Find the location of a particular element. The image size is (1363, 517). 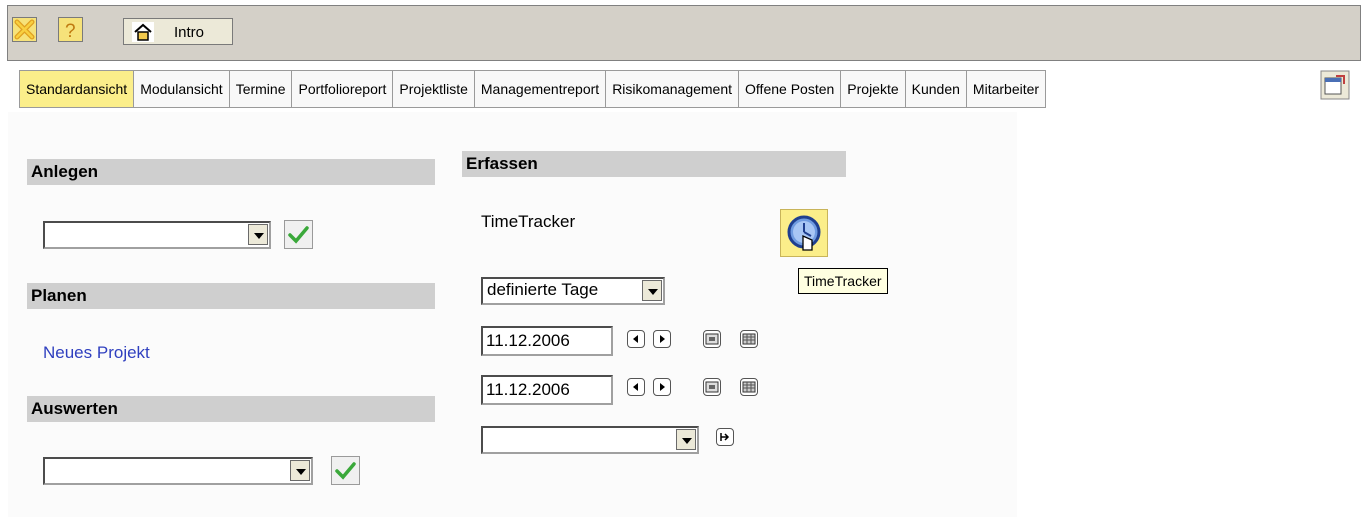

auswerten-select is located at coordinates (178, 471).